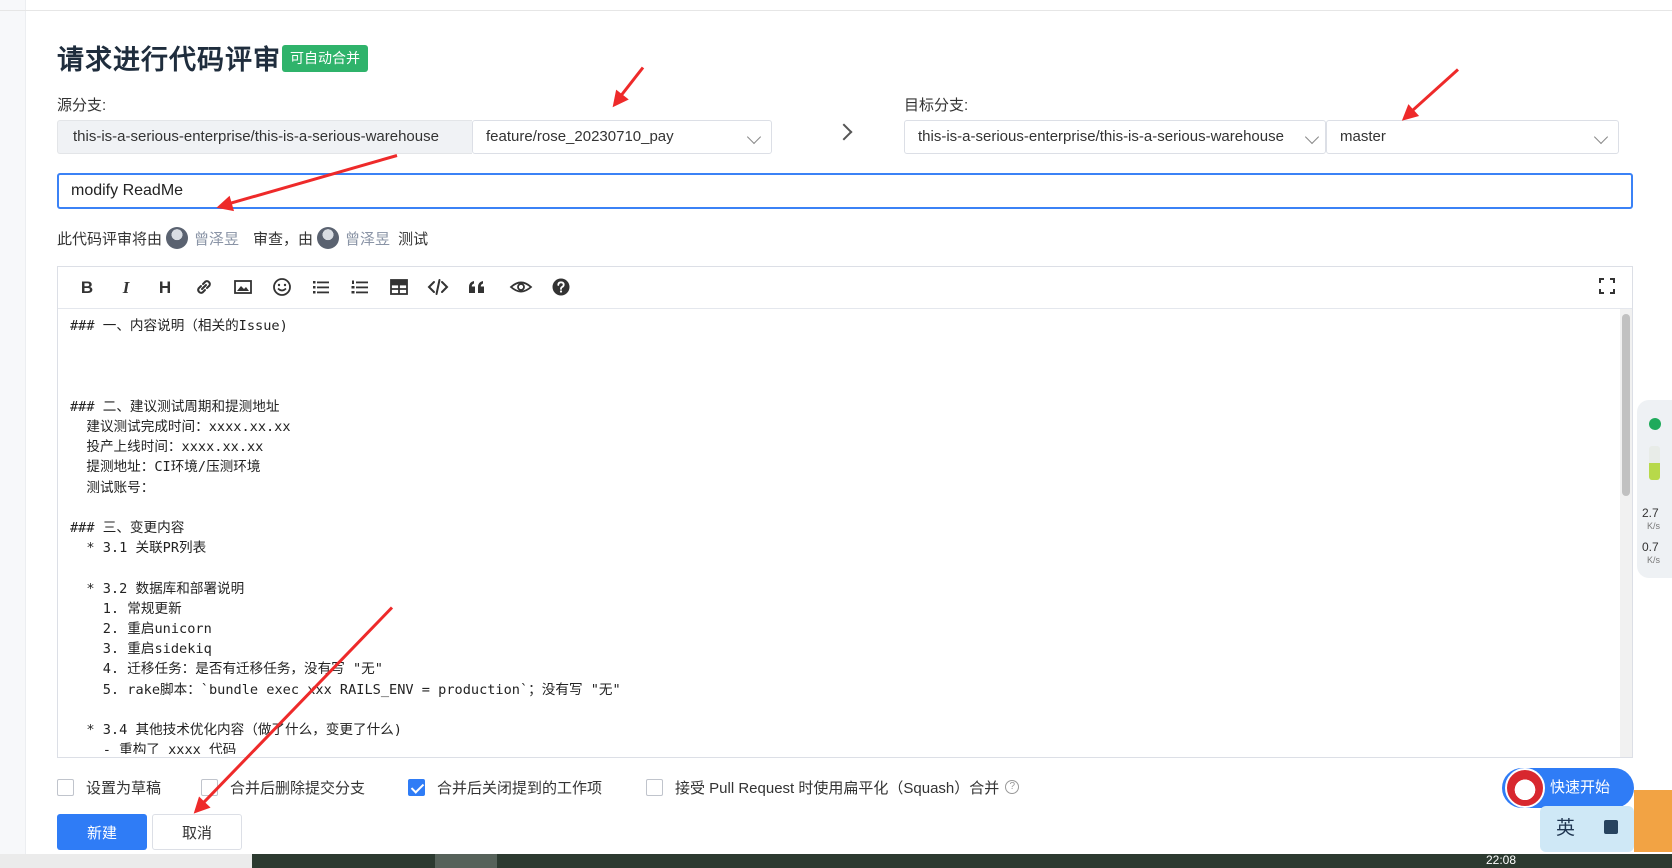 The image size is (1672, 868). What do you see at coordinates (1501, 860) in the screenshot?
I see `taskbar-clock: 22:08` at bounding box center [1501, 860].